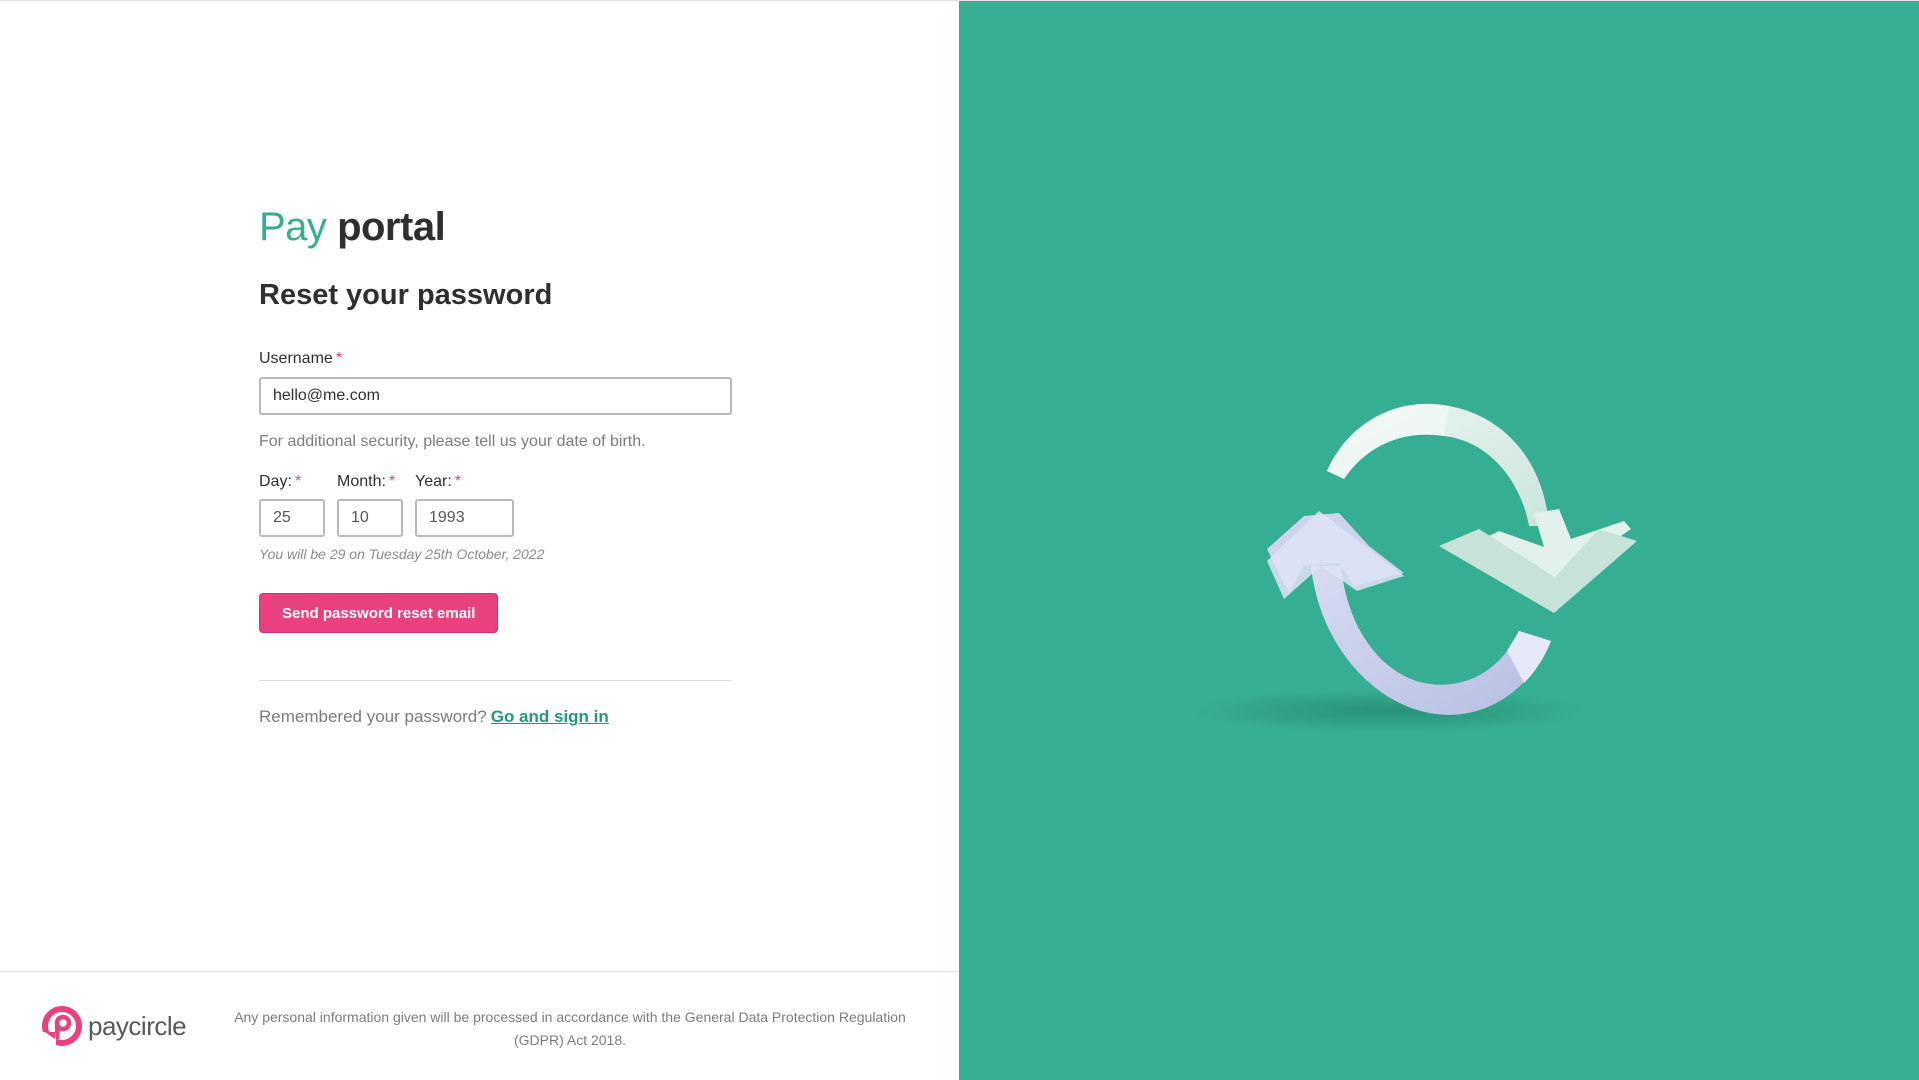 The width and height of the screenshot is (1919, 1080). Describe the element at coordinates (379, 613) in the screenshot. I see `send-reset-email-button: Send password reset email` at that location.